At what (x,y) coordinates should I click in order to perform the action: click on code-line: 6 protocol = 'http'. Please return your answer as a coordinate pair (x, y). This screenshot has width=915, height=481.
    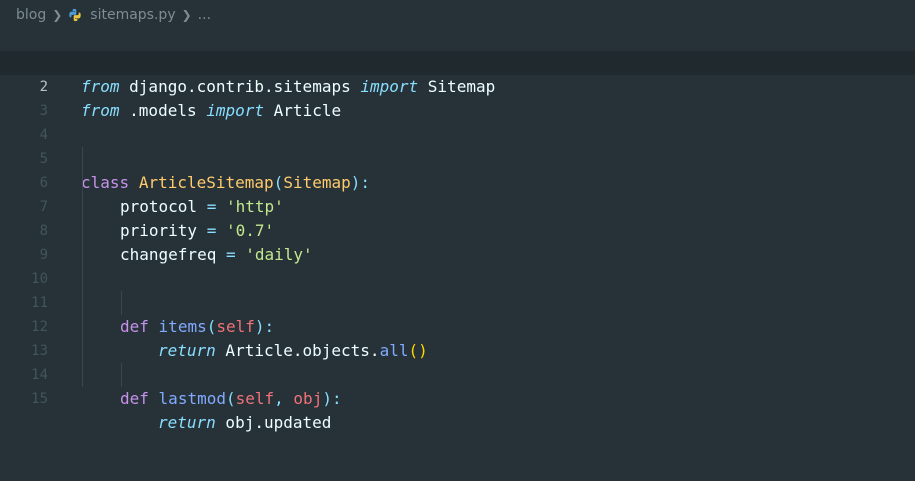
    Looking at the image, I should click on (457, 181).